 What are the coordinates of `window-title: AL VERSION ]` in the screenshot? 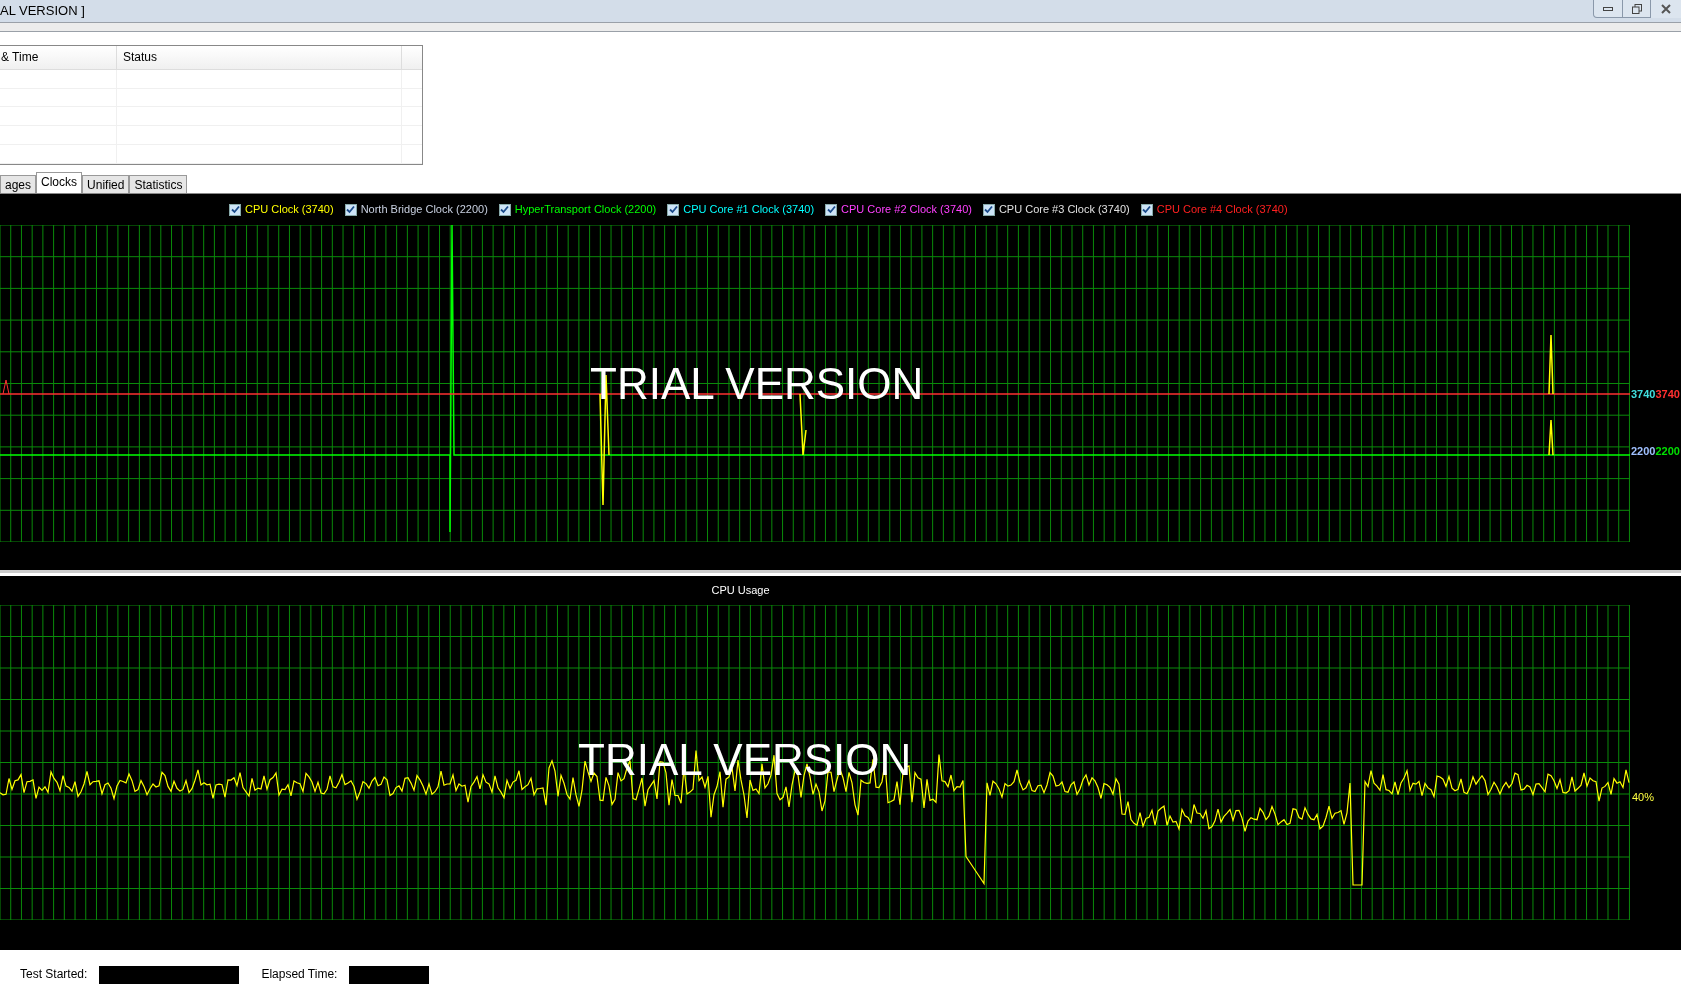 It's located at (42, 11).